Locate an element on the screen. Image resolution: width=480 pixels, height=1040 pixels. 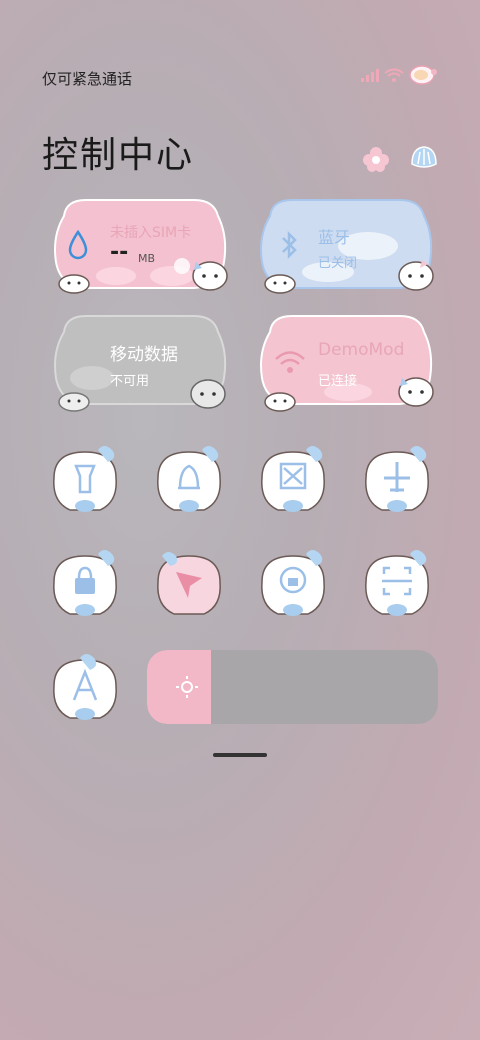
bluetooth-icon is located at coordinates (289, 245).